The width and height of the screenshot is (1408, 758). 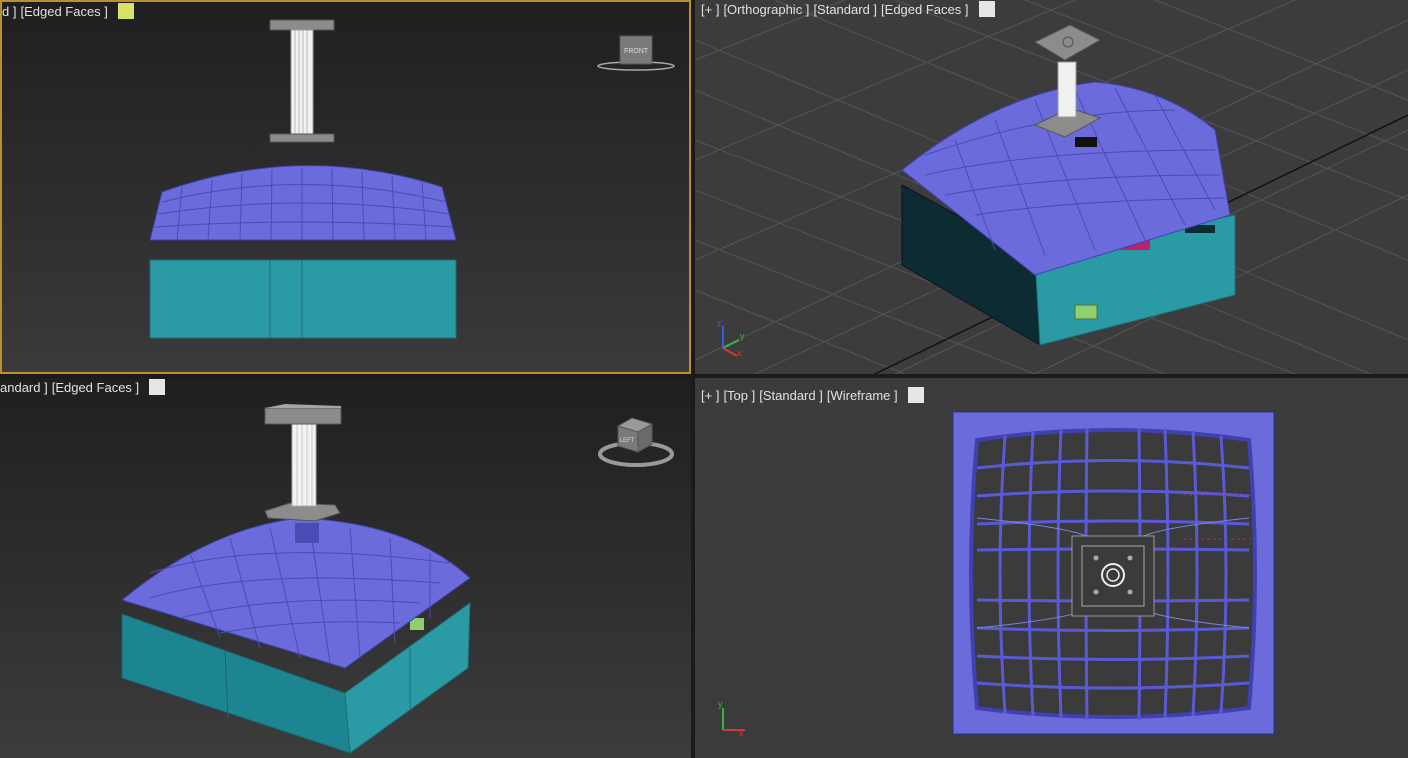 What do you see at coordinates (636, 440) in the screenshot?
I see `viewcube-perspective: LEFT` at bounding box center [636, 440].